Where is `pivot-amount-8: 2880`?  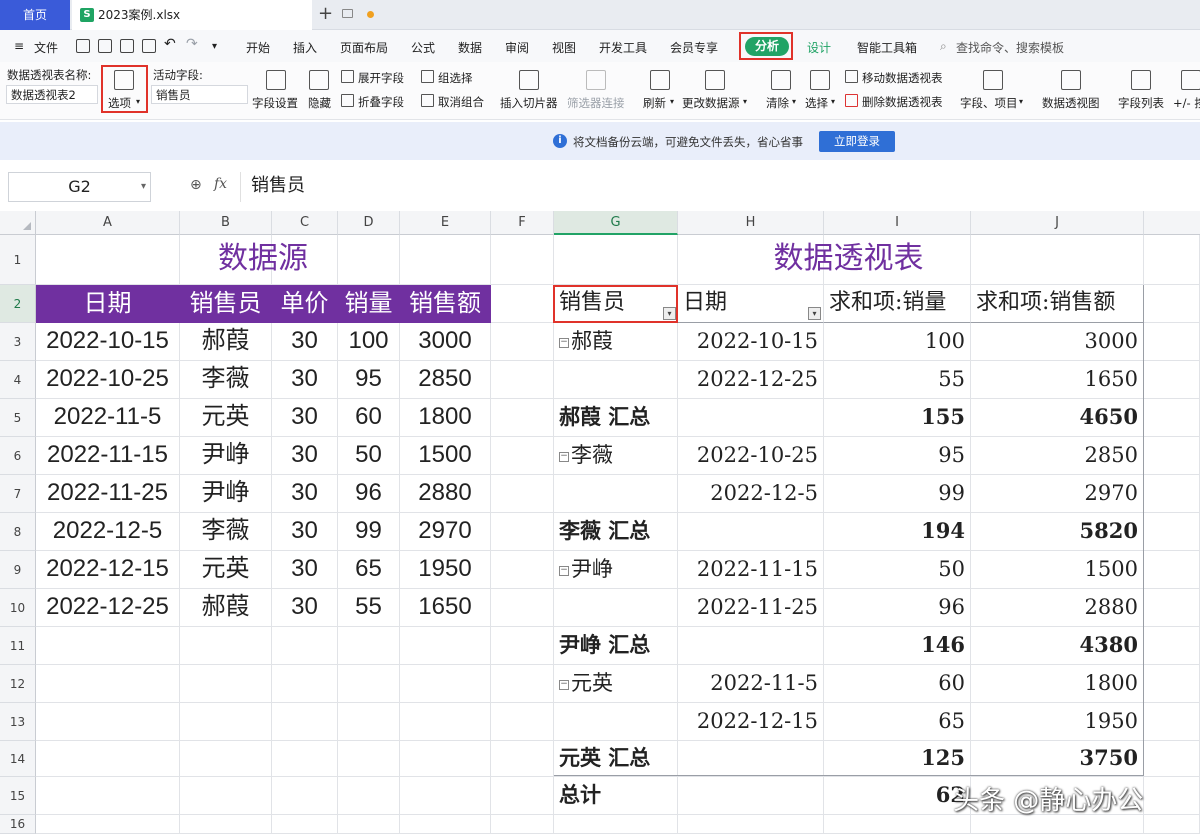
pivot-amount-8: 2880 is located at coordinates (1057, 608).